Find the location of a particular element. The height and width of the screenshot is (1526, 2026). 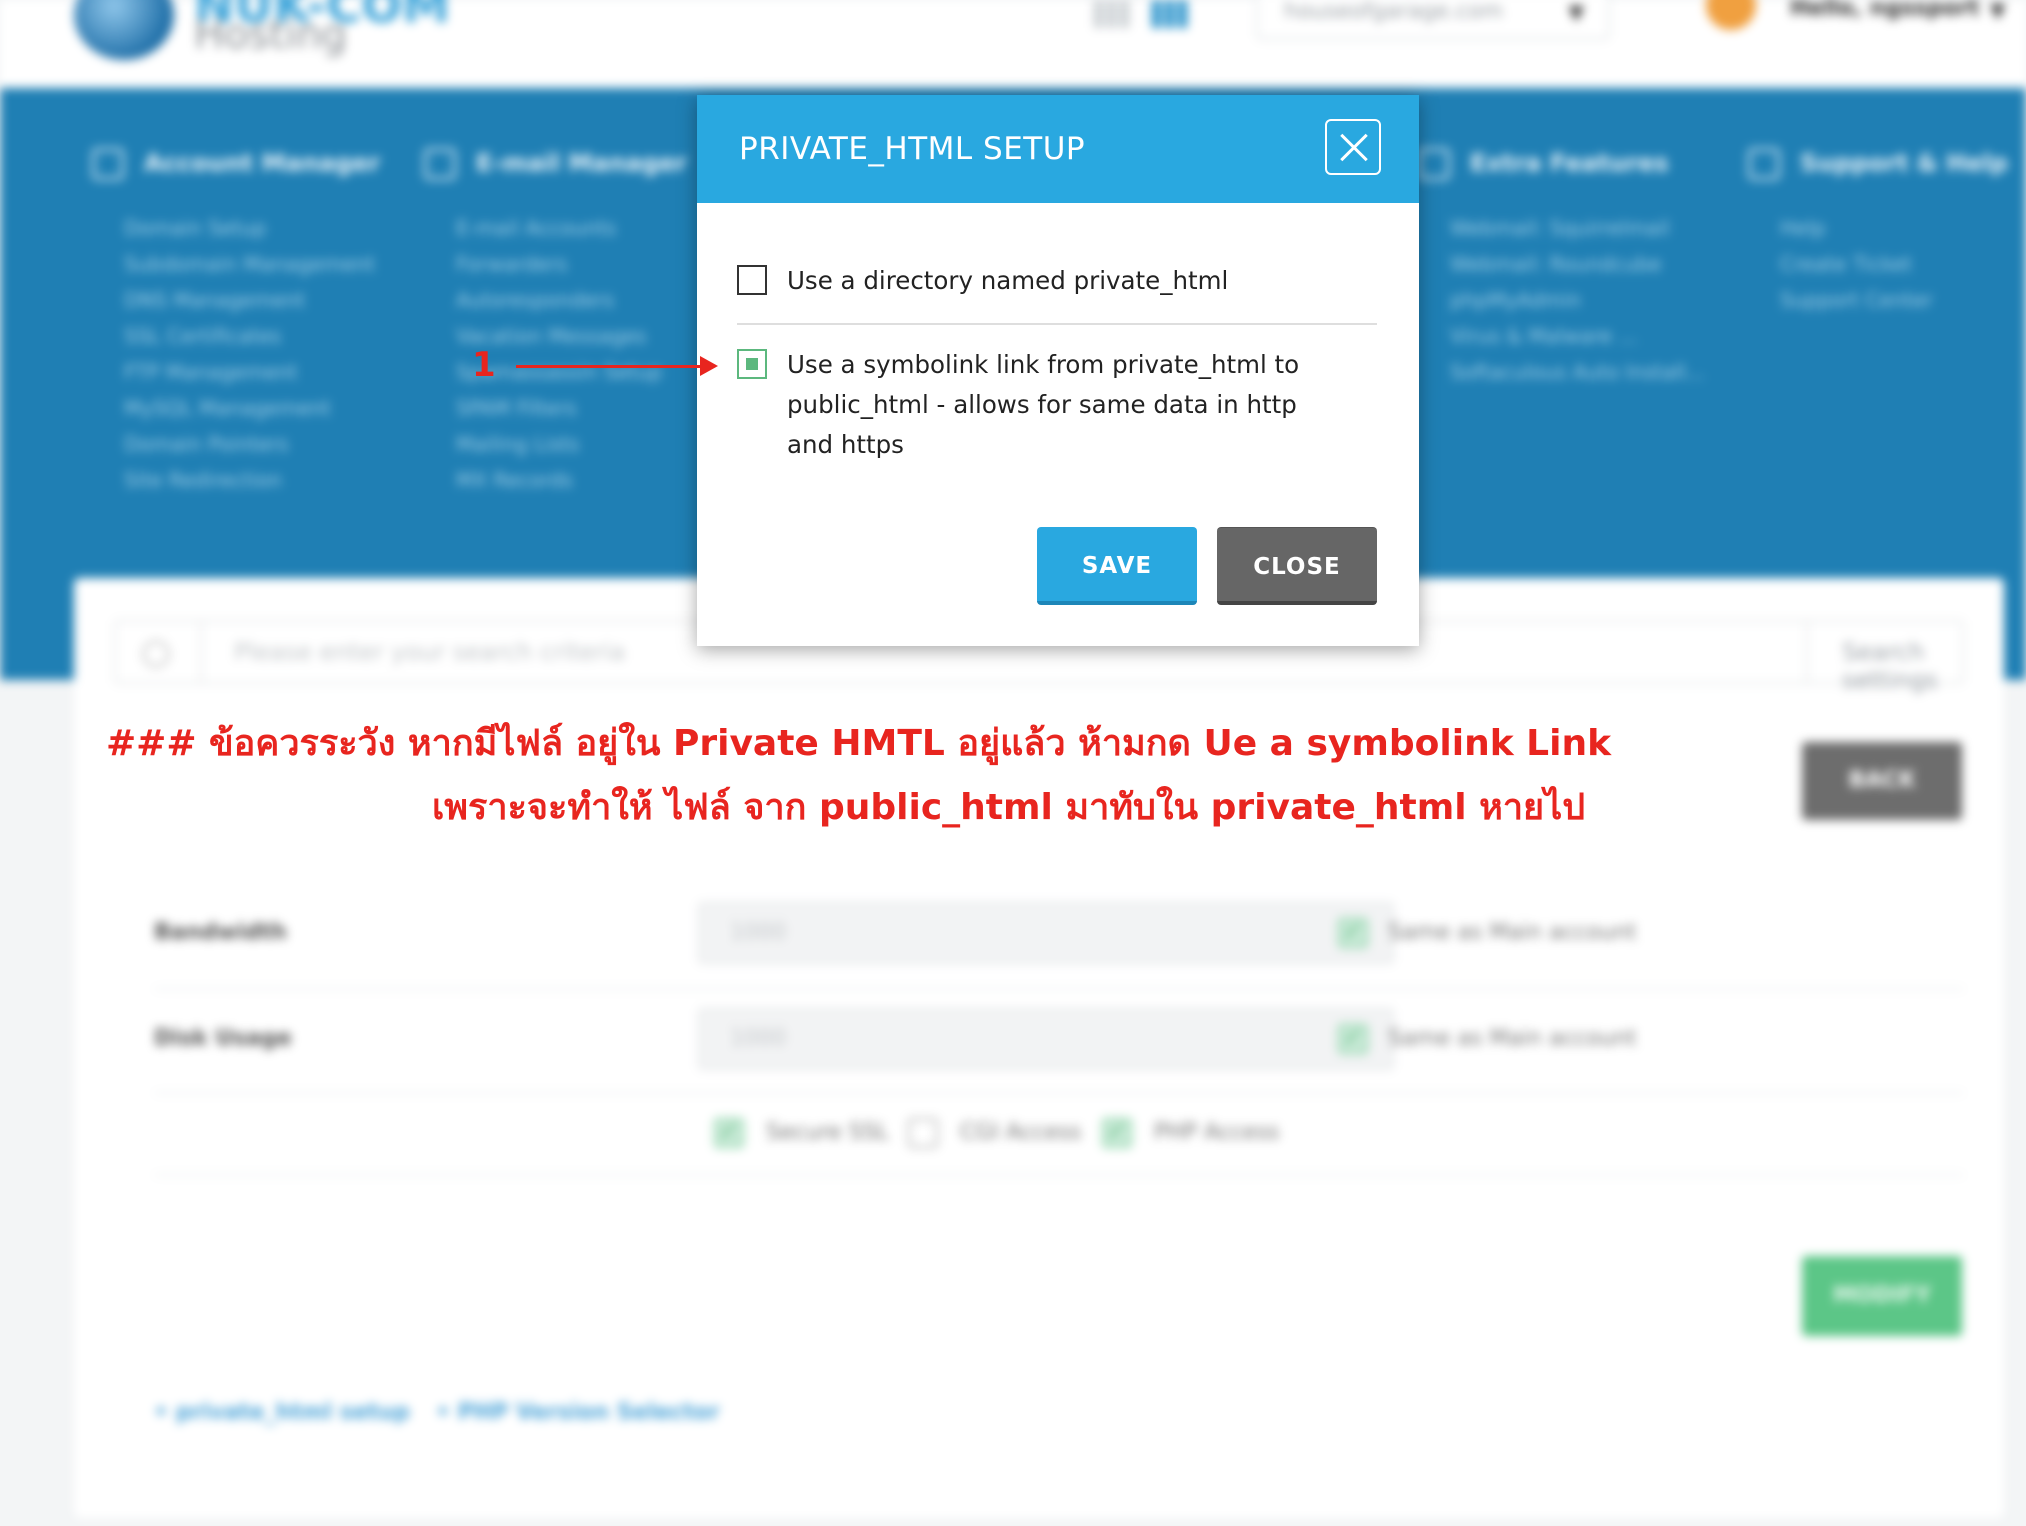

account-icon is located at coordinates (108, 164).